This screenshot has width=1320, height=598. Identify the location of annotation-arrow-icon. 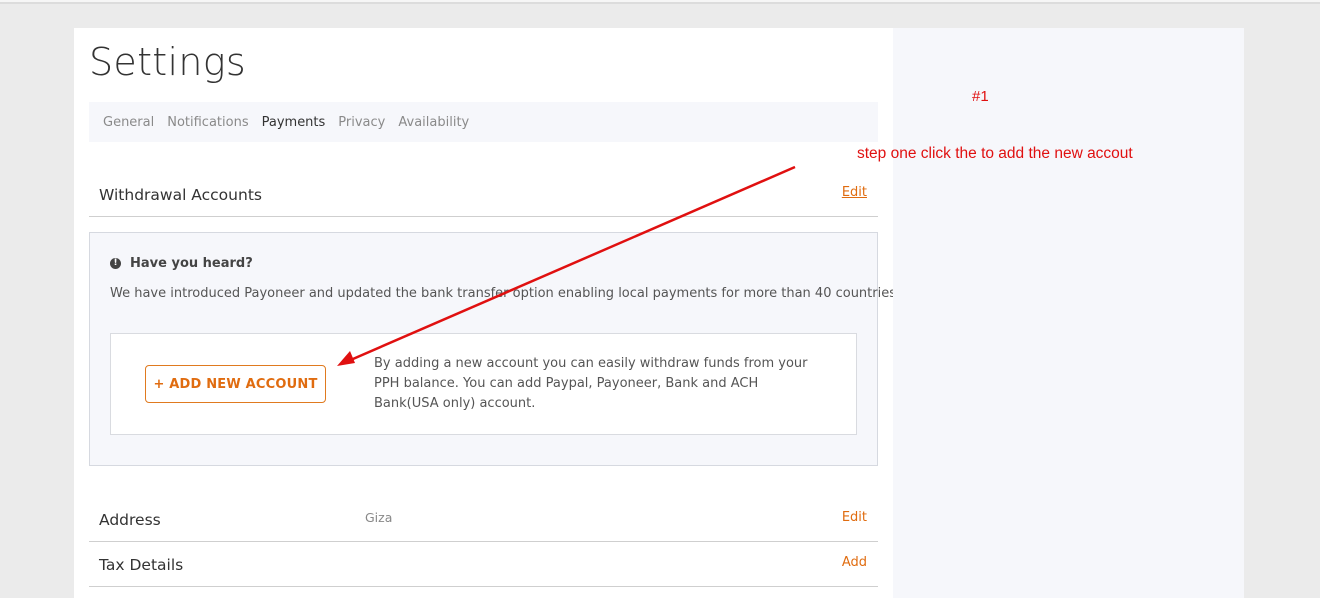
(566, 265).